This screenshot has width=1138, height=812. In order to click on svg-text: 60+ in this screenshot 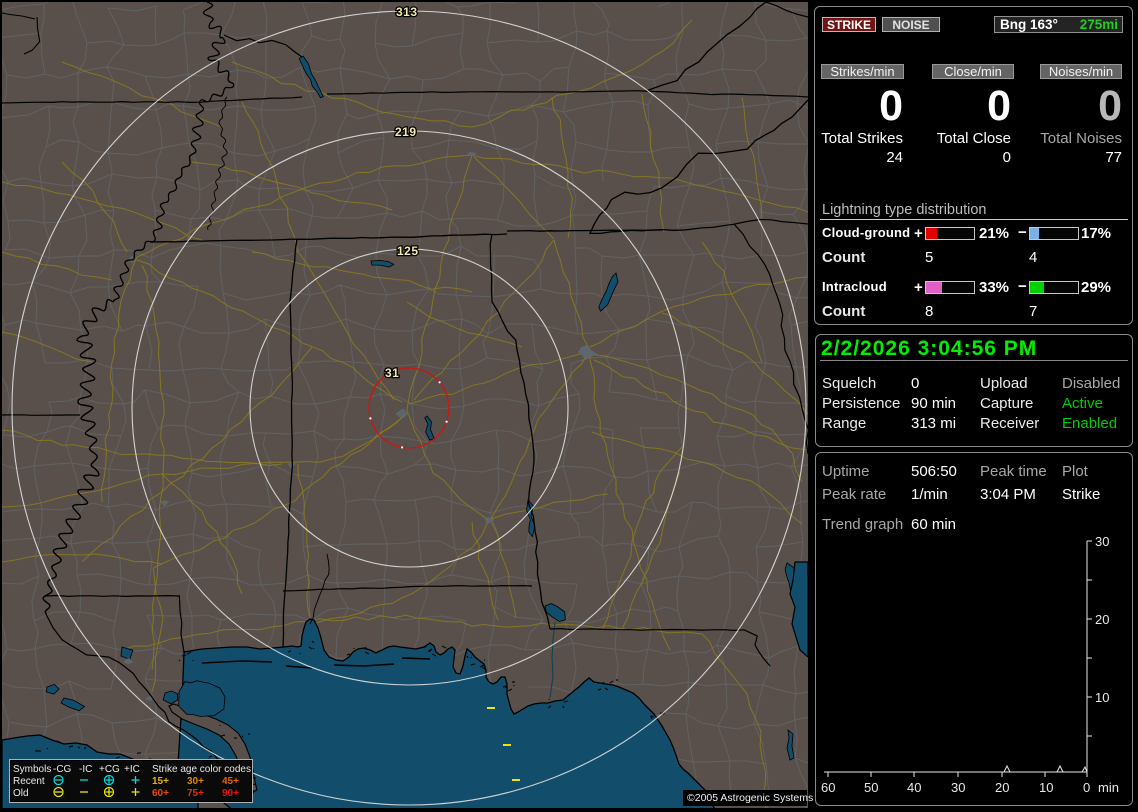, I will do `click(160, 793)`.